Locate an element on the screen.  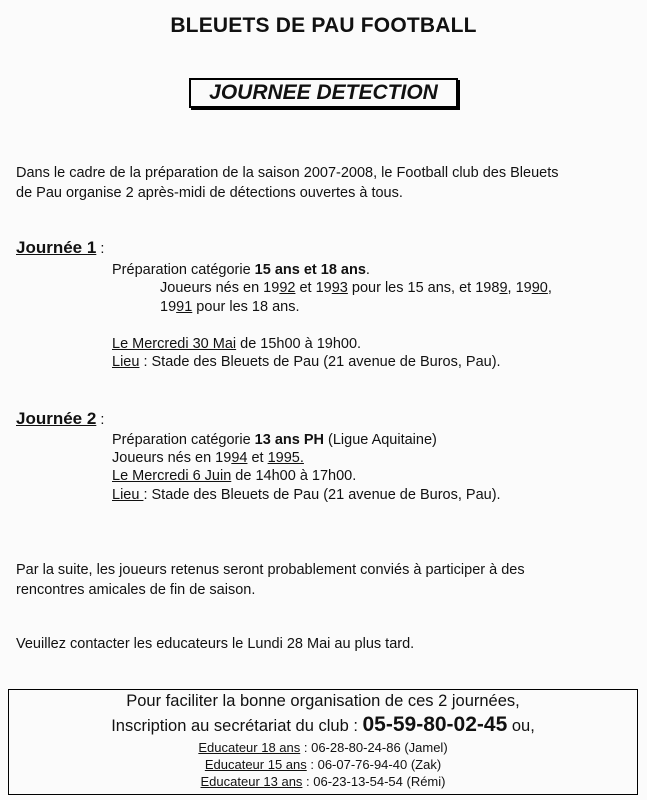
event-title: JOURNEE DETECTION is located at coordinates (323, 93).